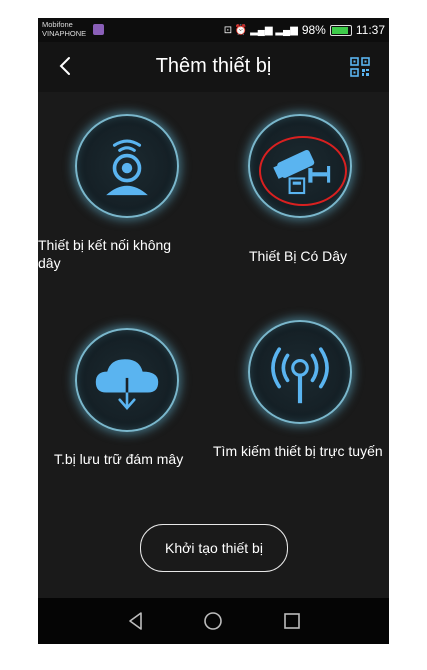  I want to click on option-wired-device: Thiết Bị Có Dây, so click(301, 193).